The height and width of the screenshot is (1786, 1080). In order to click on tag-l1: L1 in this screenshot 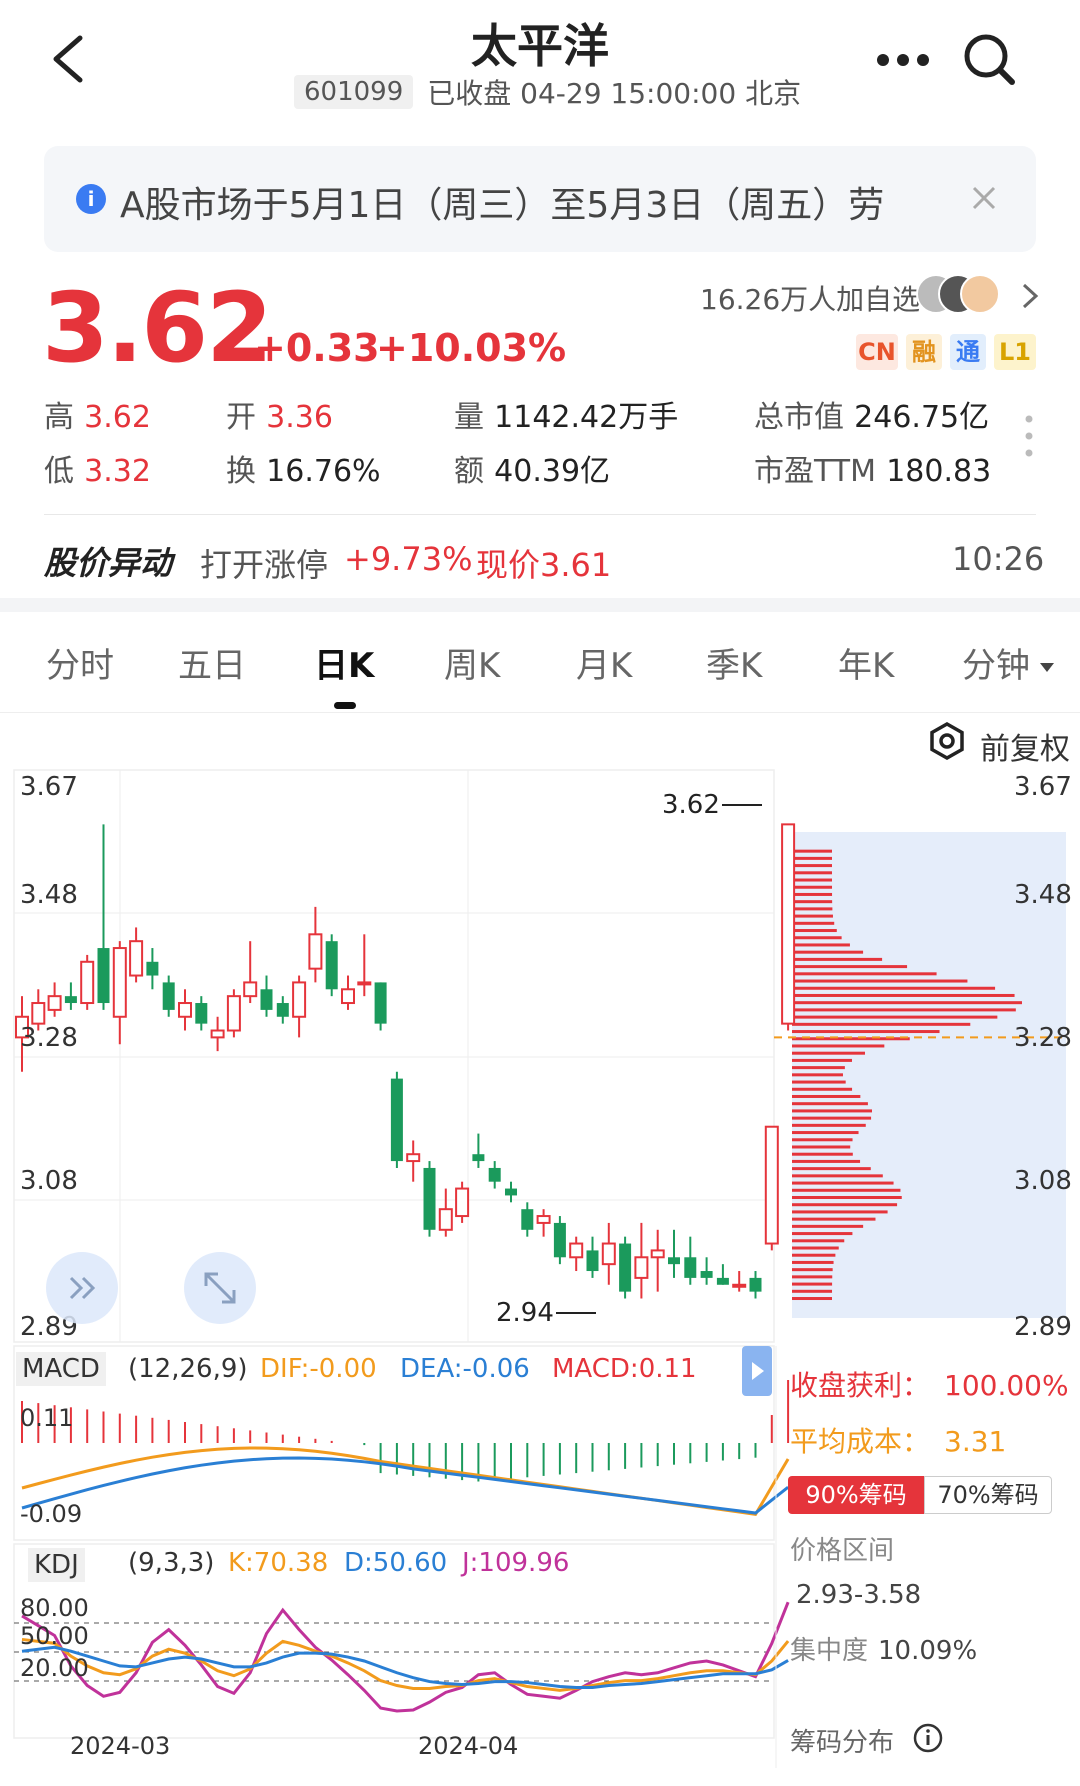, I will do `click(1015, 352)`.